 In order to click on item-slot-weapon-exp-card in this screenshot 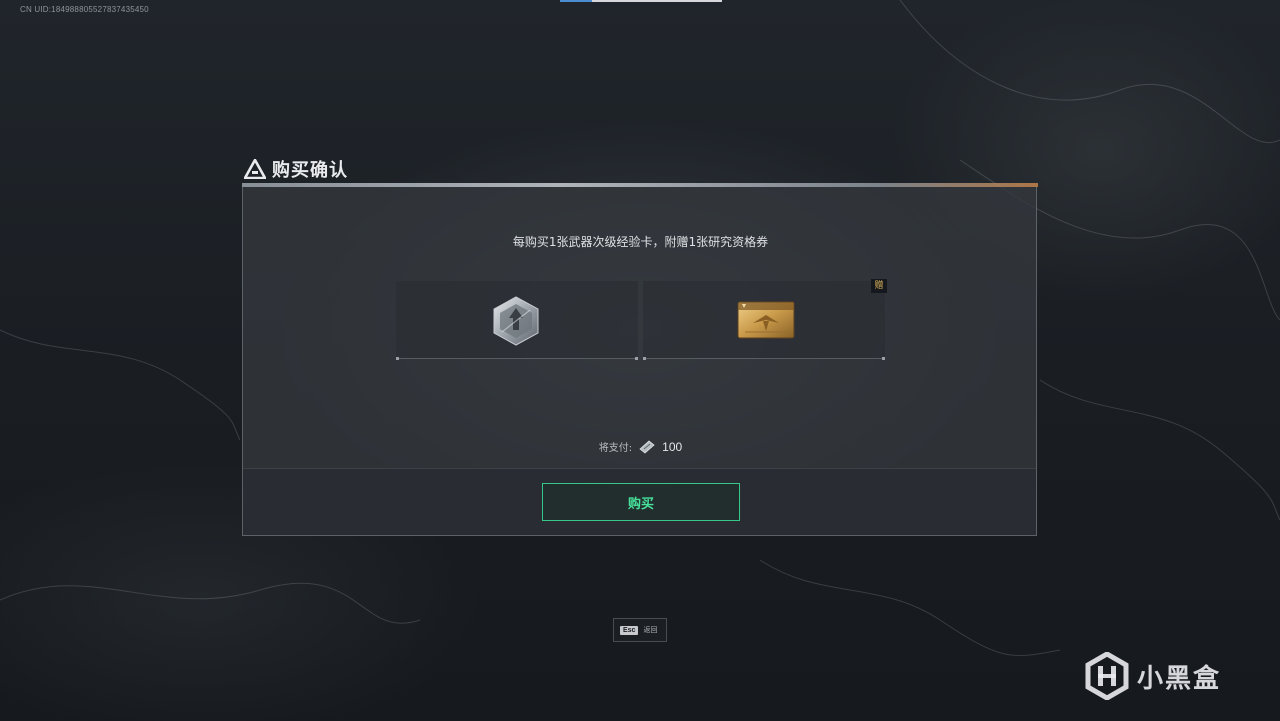, I will do `click(517, 320)`.